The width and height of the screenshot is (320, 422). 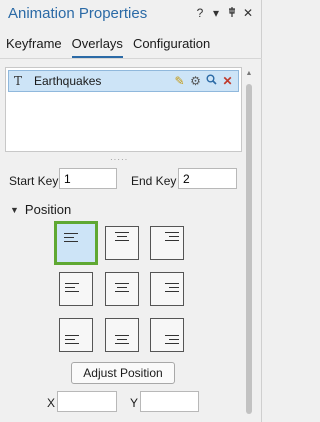 What do you see at coordinates (78, 13) in the screenshot?
I see `pane-title: Animation Properties` at bounding box center [78, 13].